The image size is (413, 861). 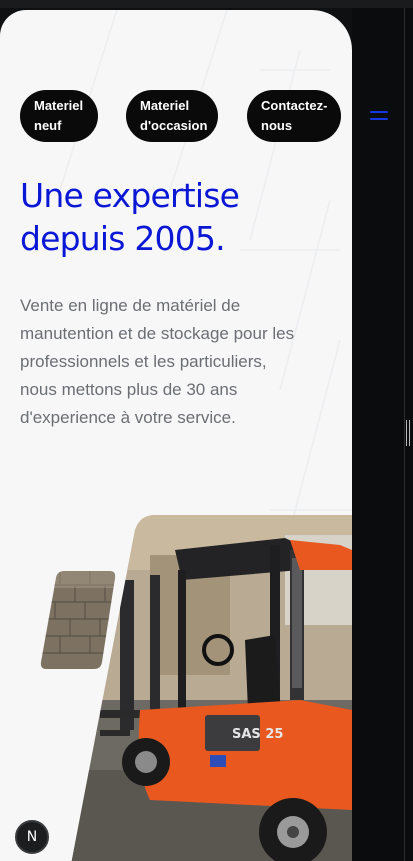 What do you see at coordinates (408, 433) in the screenshot?
I see `resize-handle` at bounding box center [408, 433].